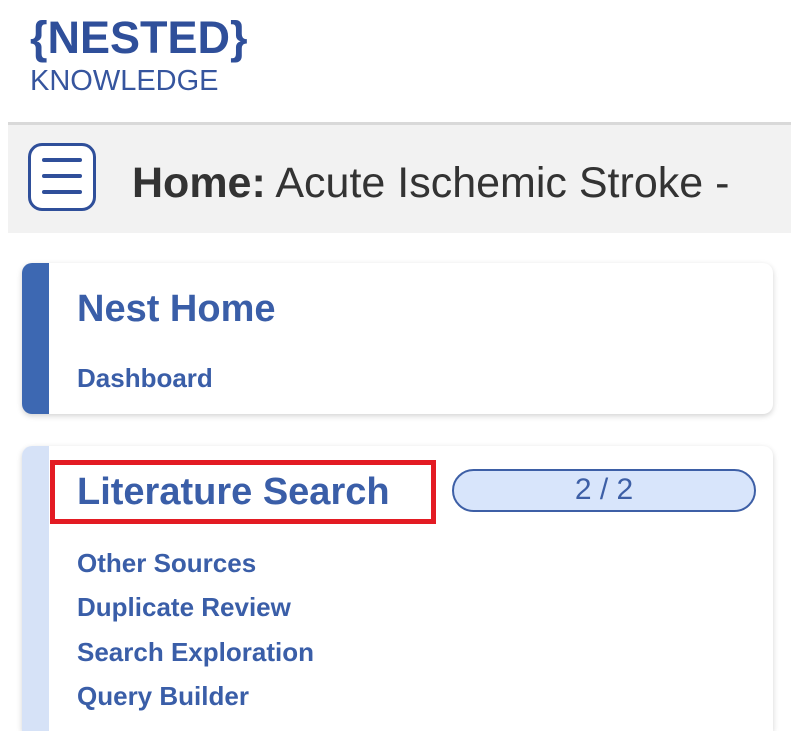 This screenshot has width=791, height=731. I want to click on literature-search-highlight-box, so click(243, 492).